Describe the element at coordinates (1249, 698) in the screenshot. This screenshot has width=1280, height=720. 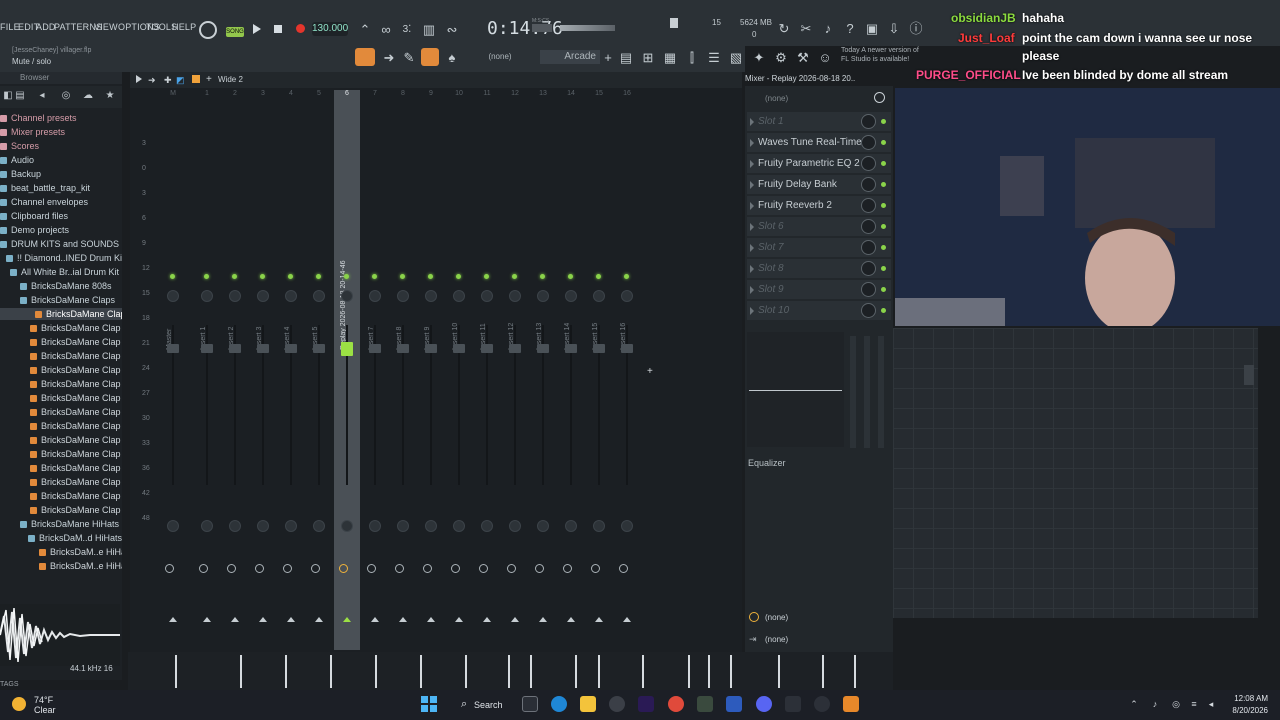
I see `clock-time: 12:08 AM` at that location.